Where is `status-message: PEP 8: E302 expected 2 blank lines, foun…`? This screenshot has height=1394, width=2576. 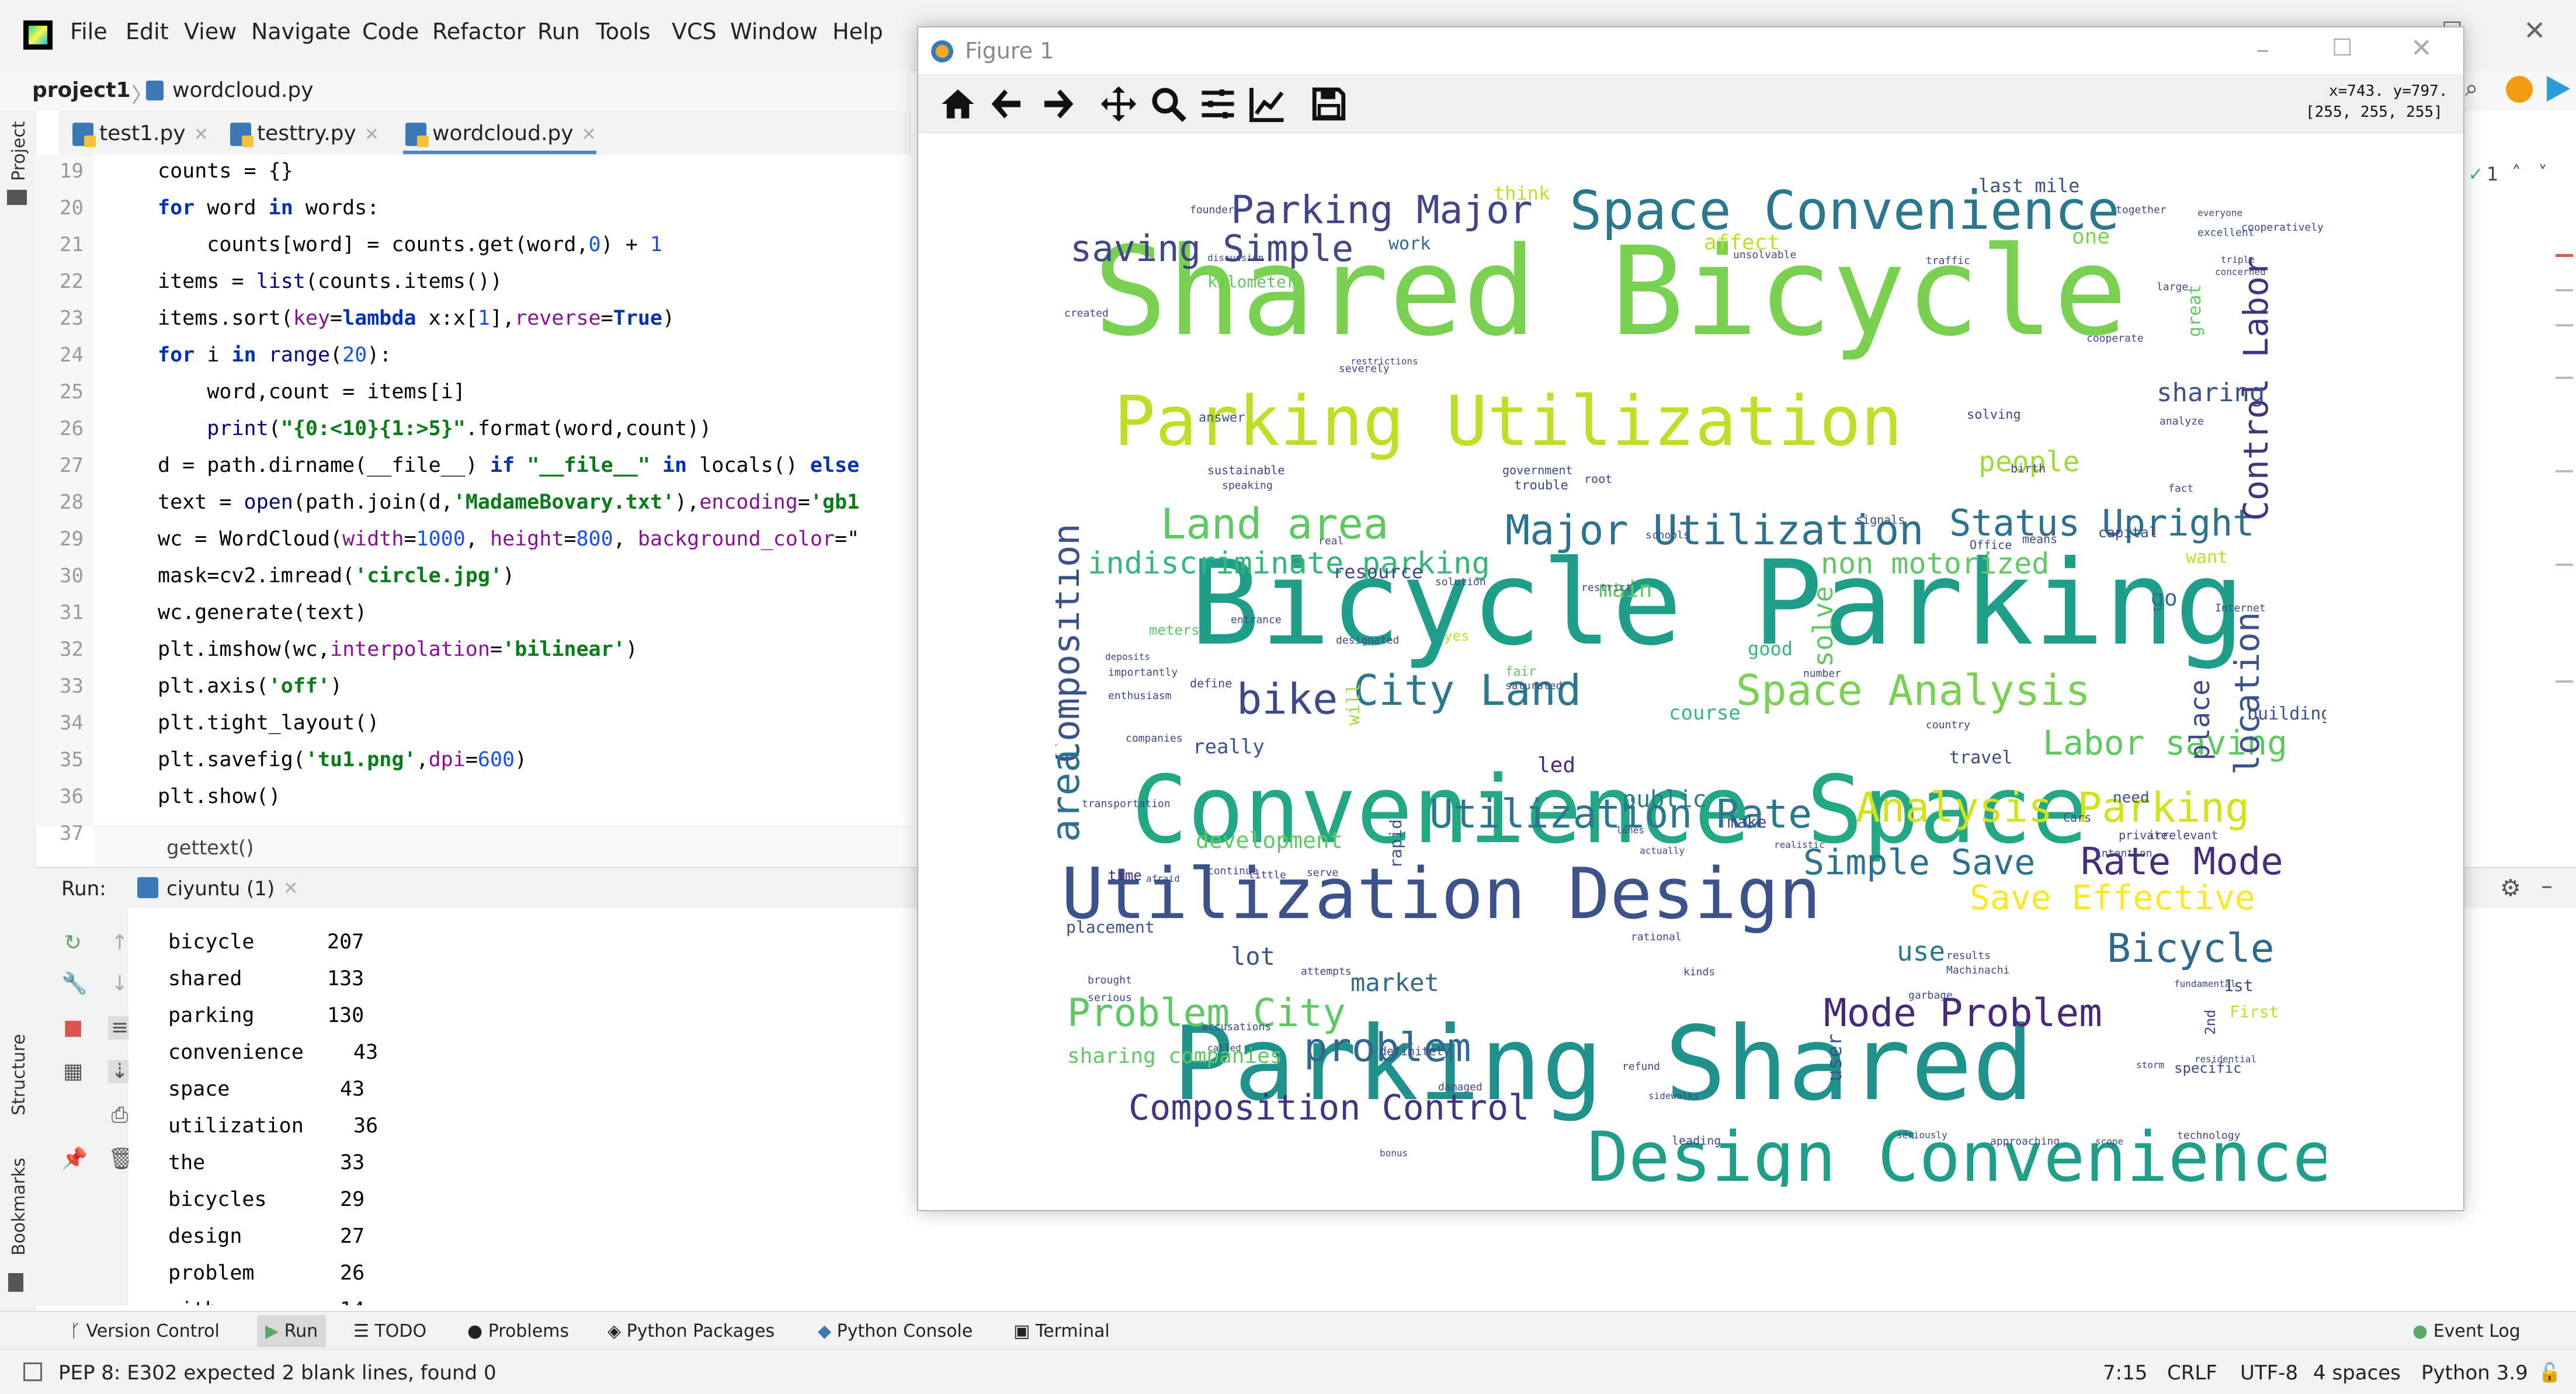 status-message: PEP 8: E302 expected 2 blank lines, foun… is located at coordinates (277, 1373).